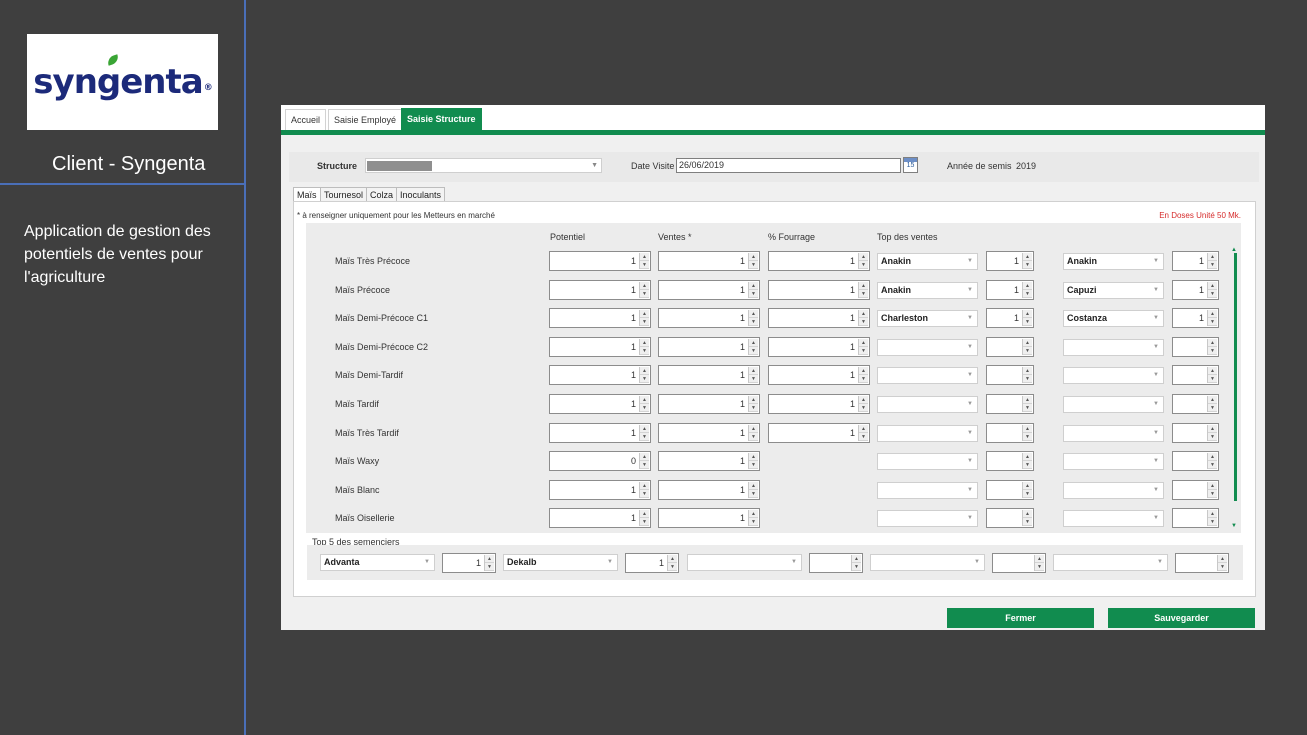  I want to click on semencier-qty-input: 1 ▲ ▼, so click(469, 563).